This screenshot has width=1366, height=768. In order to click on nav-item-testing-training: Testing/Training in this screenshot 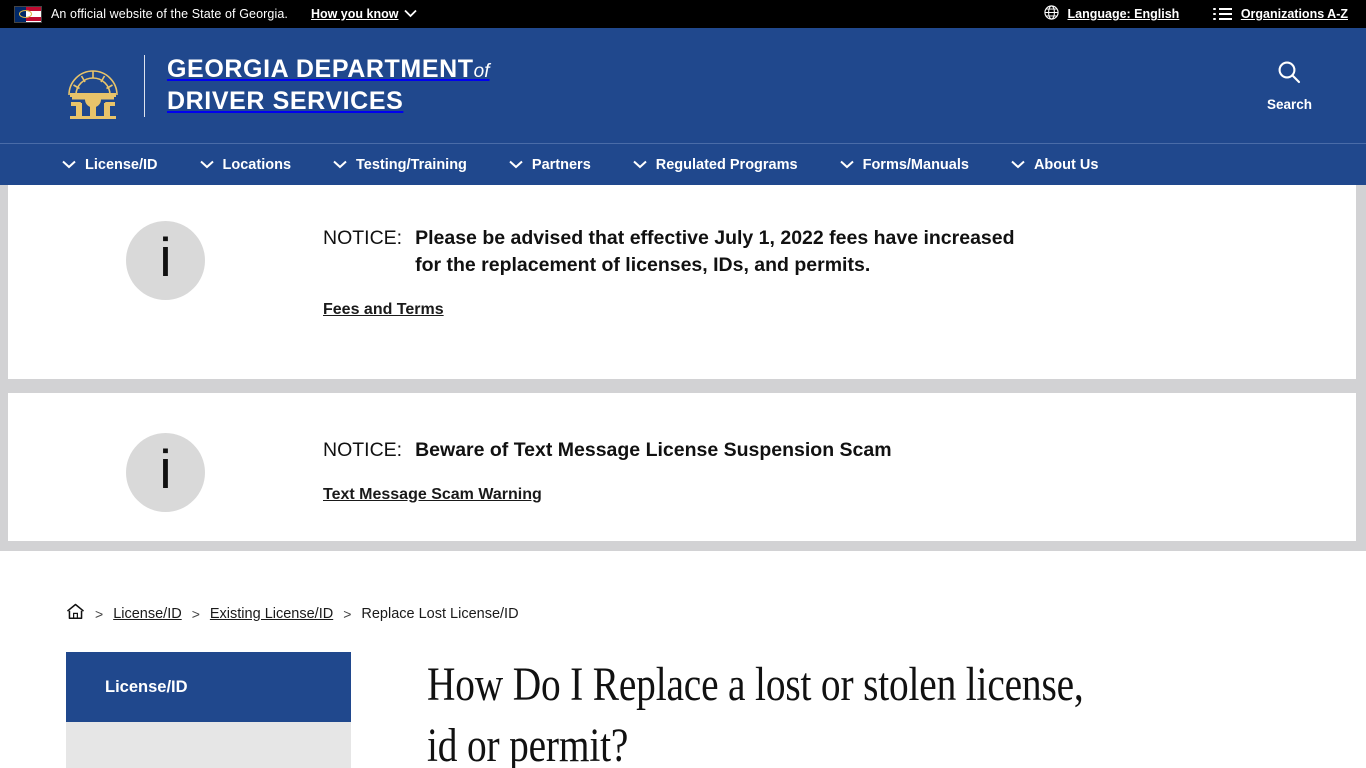, I will do `click(400, 165)`.